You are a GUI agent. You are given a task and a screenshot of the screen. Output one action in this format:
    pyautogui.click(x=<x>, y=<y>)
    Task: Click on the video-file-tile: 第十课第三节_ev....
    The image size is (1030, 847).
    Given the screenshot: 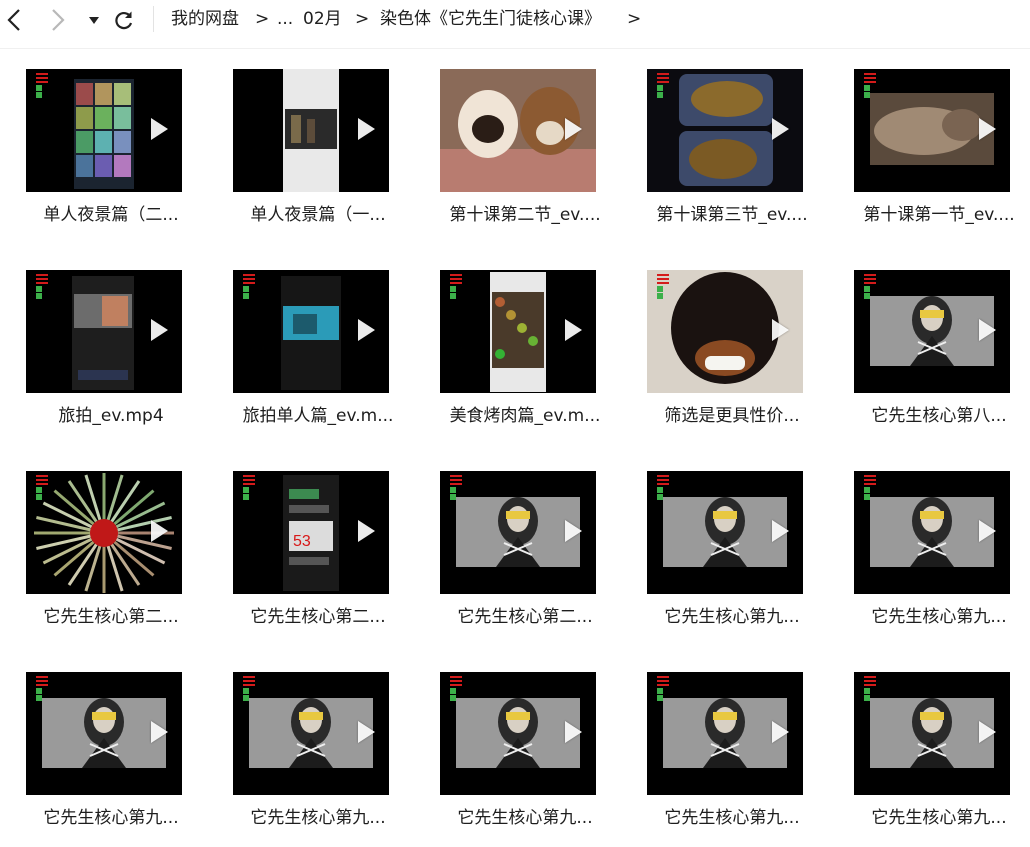 What is the action you would take?
    pyautogui.click(x=732, y=156)
    